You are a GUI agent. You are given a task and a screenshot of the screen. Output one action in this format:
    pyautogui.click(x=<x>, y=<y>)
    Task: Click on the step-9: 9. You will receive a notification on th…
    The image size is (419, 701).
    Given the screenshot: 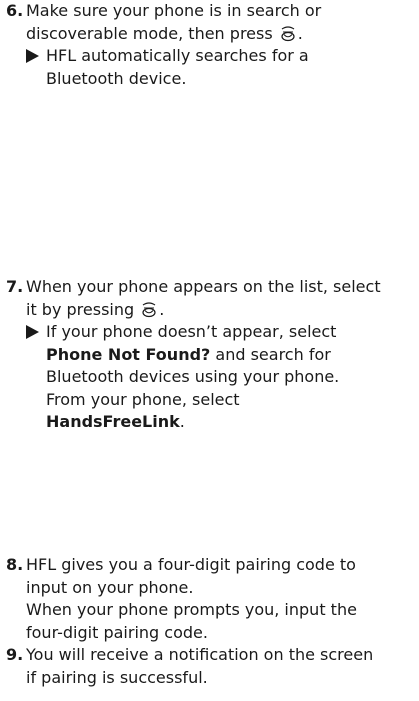 What is the action you would take?
    pyautogui.click(x=190, y=666)
    